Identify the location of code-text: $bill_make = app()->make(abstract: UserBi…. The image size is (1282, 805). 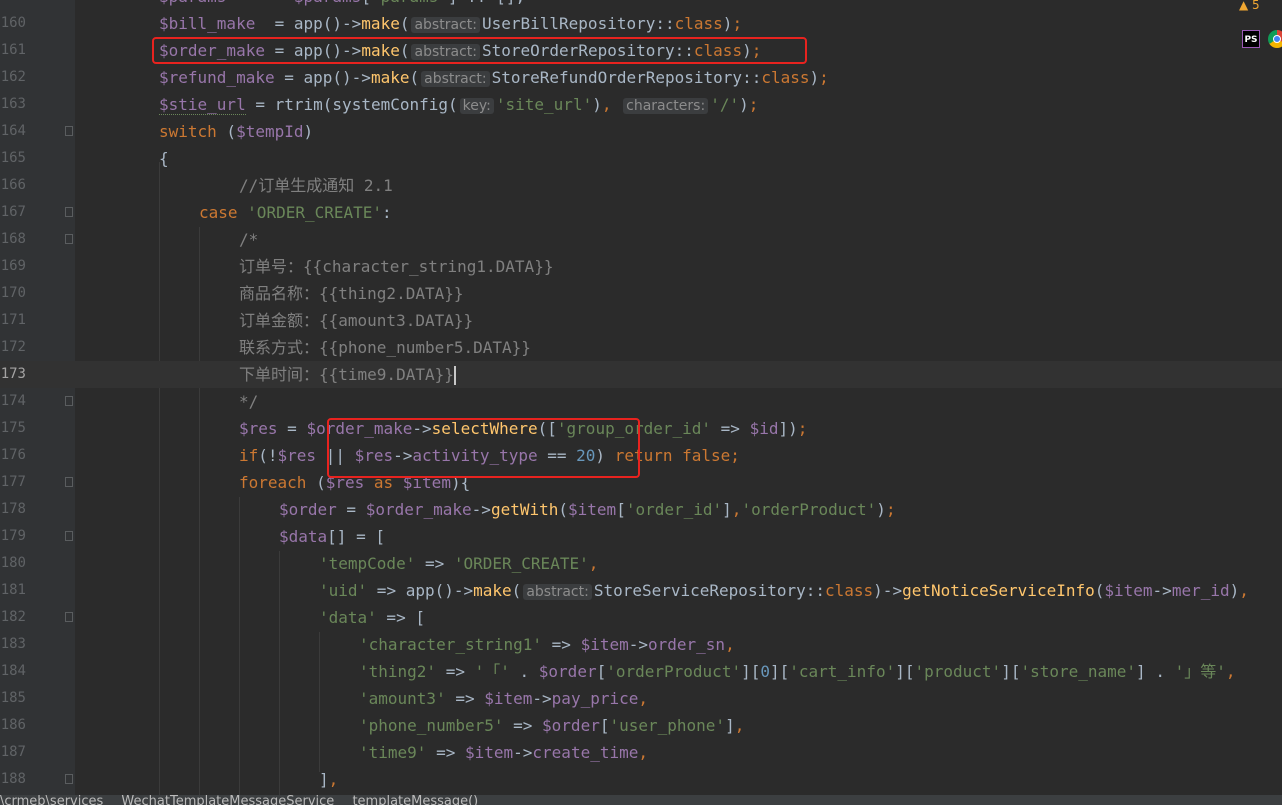
(450, 24).